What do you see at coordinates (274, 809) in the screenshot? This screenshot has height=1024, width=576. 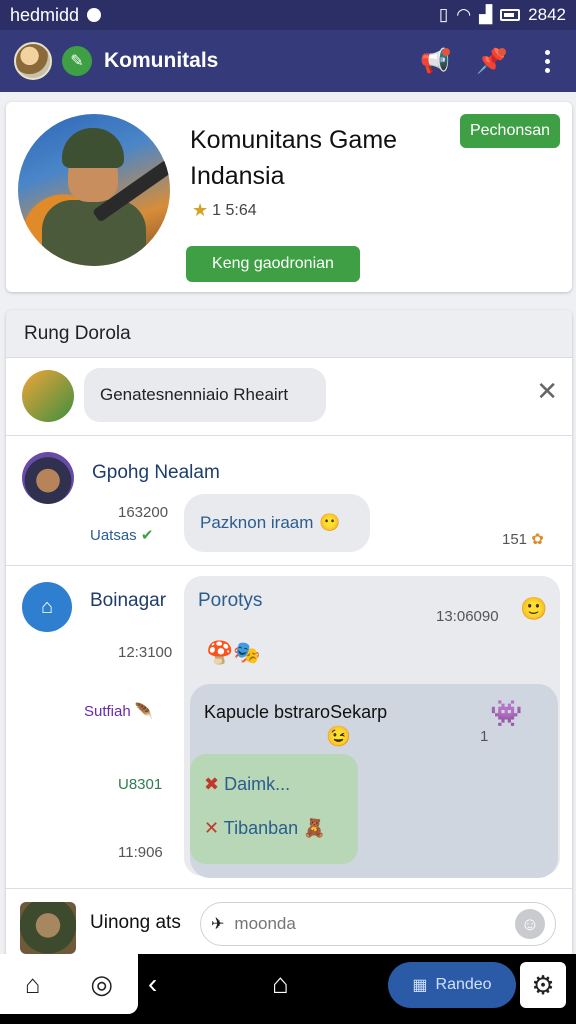 I see `options-bubble` at bounding box center [274, 809].